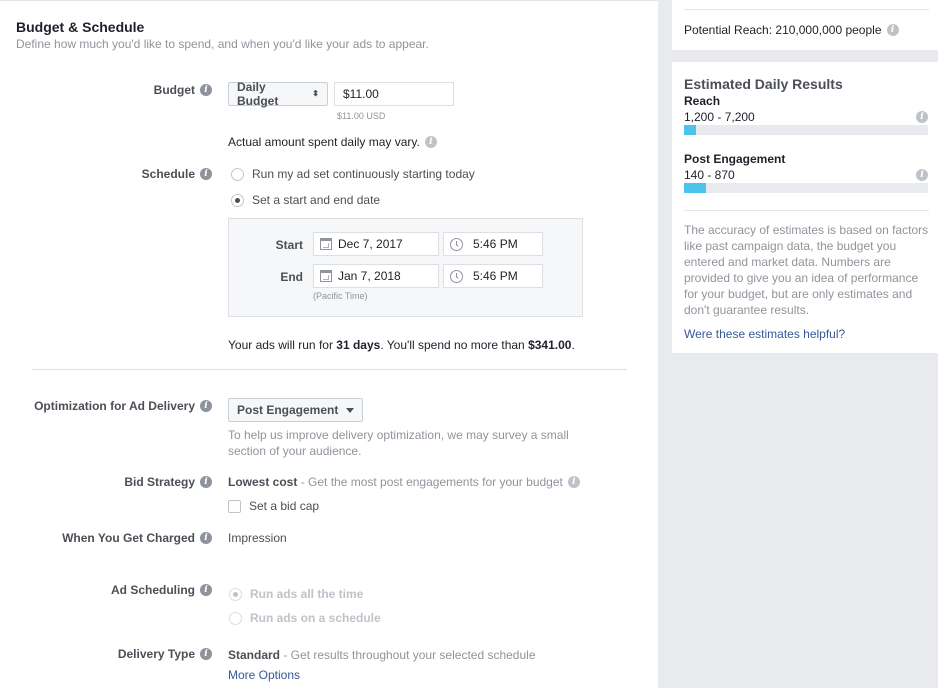 The image size is (938, 688). I want to click on charged-label: When You Get Charged i, so click(137, 538).